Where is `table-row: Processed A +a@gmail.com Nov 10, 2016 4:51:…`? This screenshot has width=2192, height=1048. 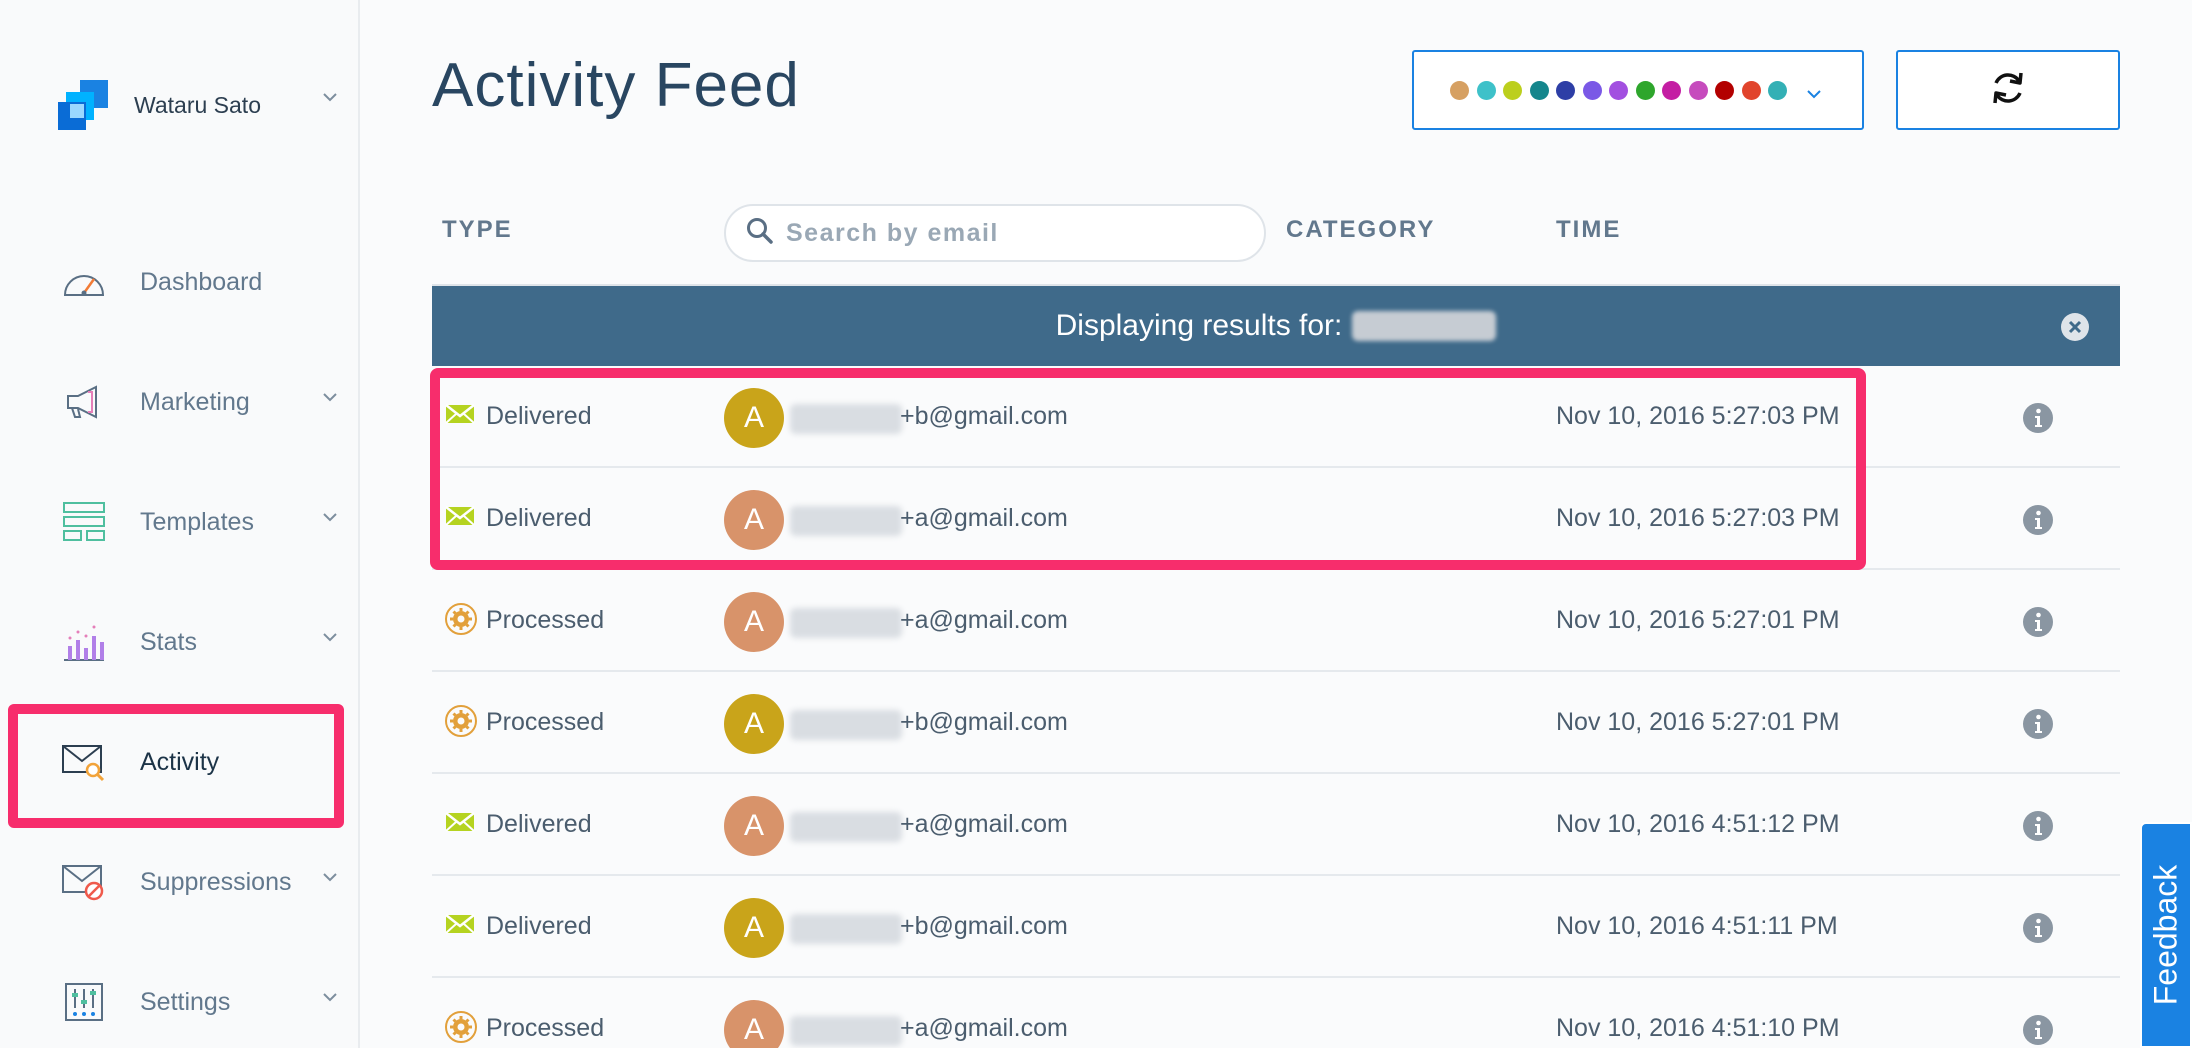 table-row: Processed A +a@gmail.com Nov 10, 2016 4:51:… is located at coordinates (1276, 1013).